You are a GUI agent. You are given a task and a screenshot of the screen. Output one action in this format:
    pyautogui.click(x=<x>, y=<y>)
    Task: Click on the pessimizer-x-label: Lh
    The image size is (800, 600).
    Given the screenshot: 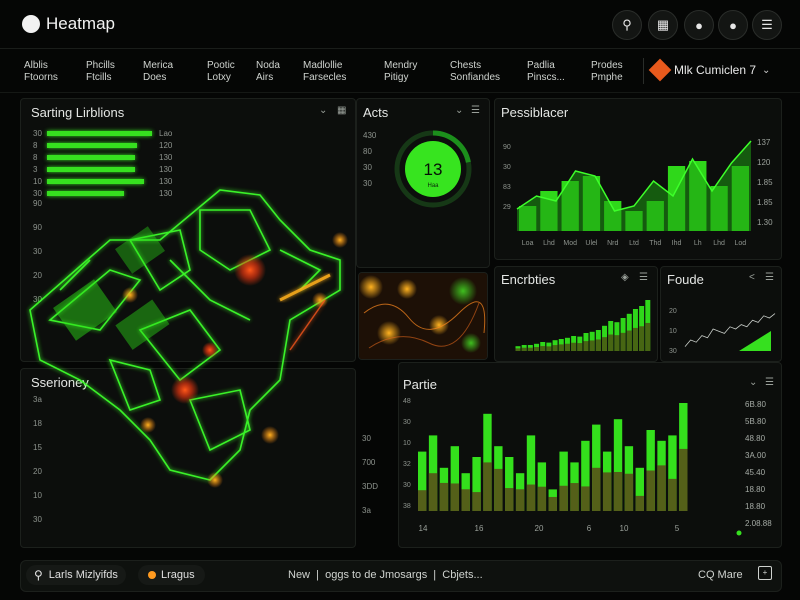 What is the action you would take?
    pyautogui.click(x=698, y=243)
    